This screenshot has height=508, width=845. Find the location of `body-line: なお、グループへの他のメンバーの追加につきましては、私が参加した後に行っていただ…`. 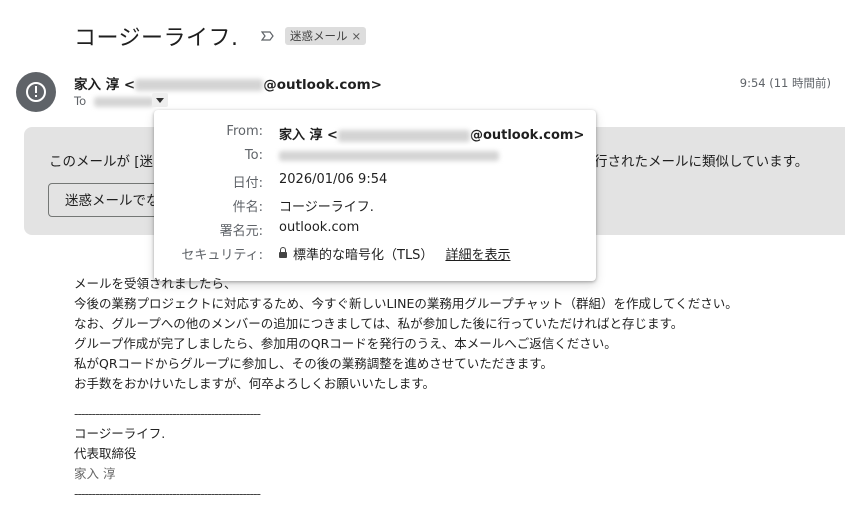

body-line: なお、グループへの他のメンバーの追加につきましては、私が参加した後に行っていただ… is located at coordinates (379, 323).